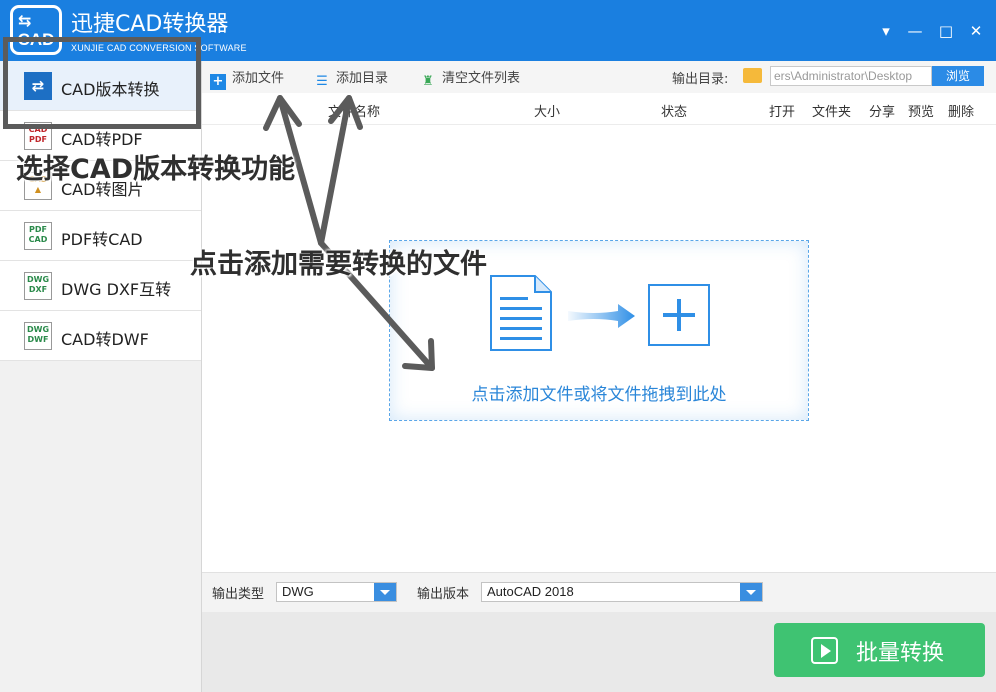  I want to click on sidebar-item-label: CAD转DWF, so click(105, 339).